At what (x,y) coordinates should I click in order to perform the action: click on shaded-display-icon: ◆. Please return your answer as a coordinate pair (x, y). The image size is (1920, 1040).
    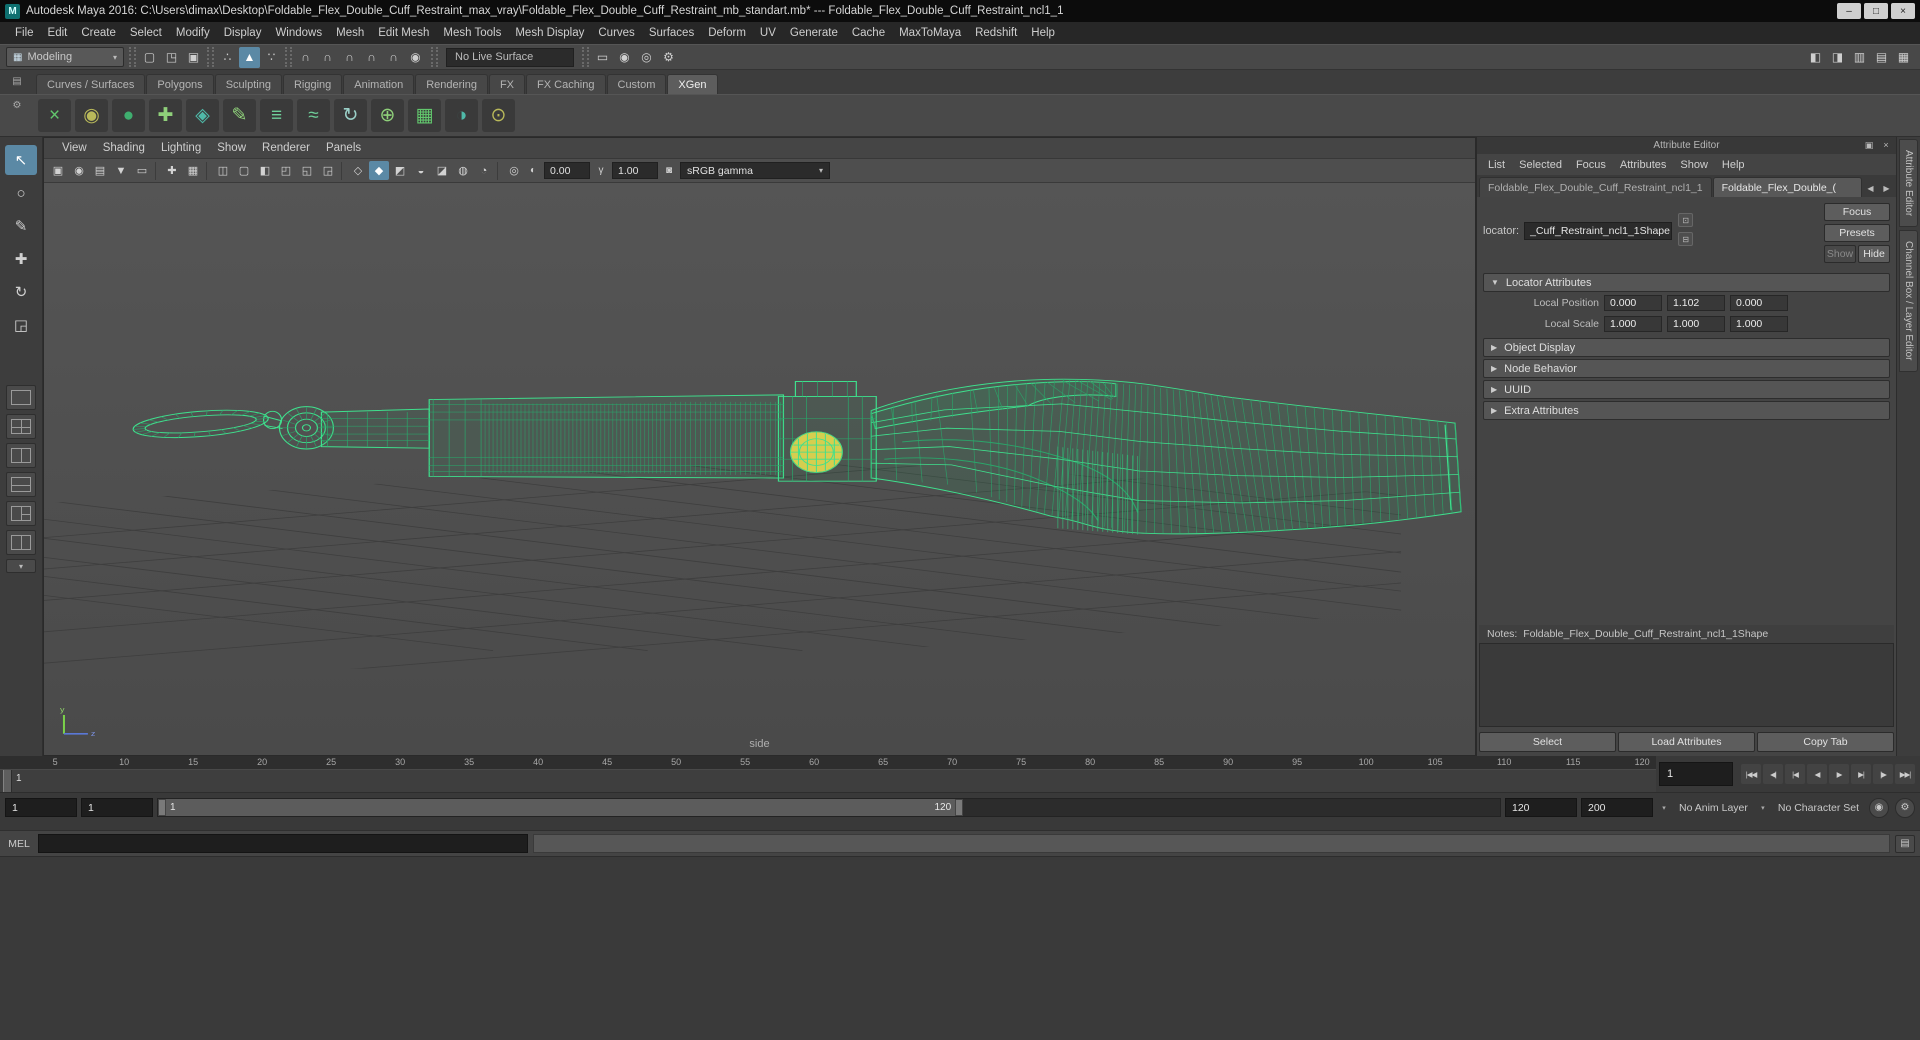
    Looking at the image, I should click on (379, 170).